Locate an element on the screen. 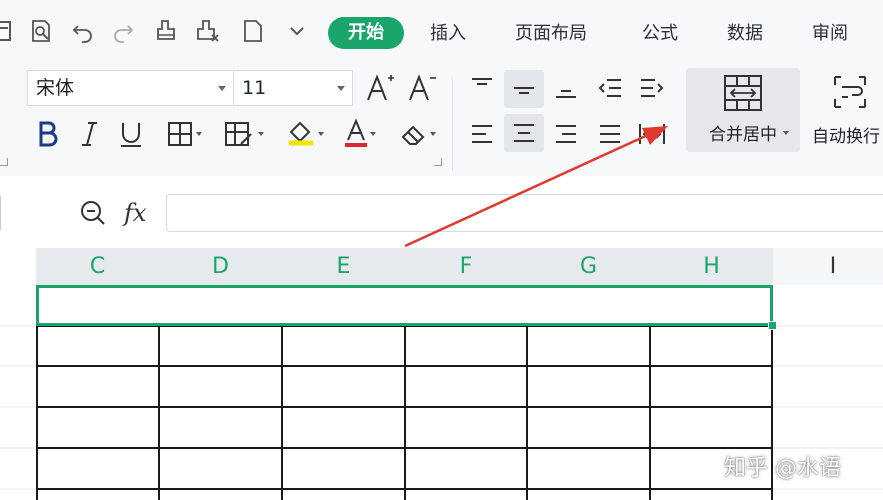 This screenshot has width=883, height=500. font-color-icon is located at coordinates (356, 132).